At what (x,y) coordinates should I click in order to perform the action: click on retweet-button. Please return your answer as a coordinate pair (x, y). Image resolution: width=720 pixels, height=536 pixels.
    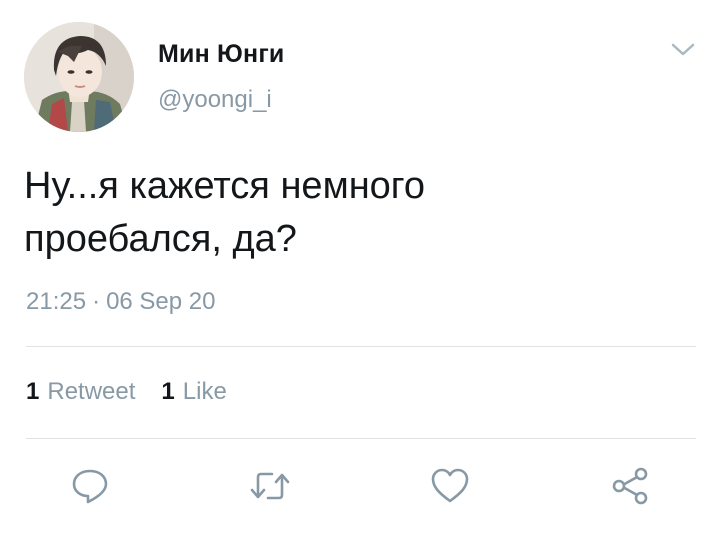
    Looking at the image, I should click on (270, 486).